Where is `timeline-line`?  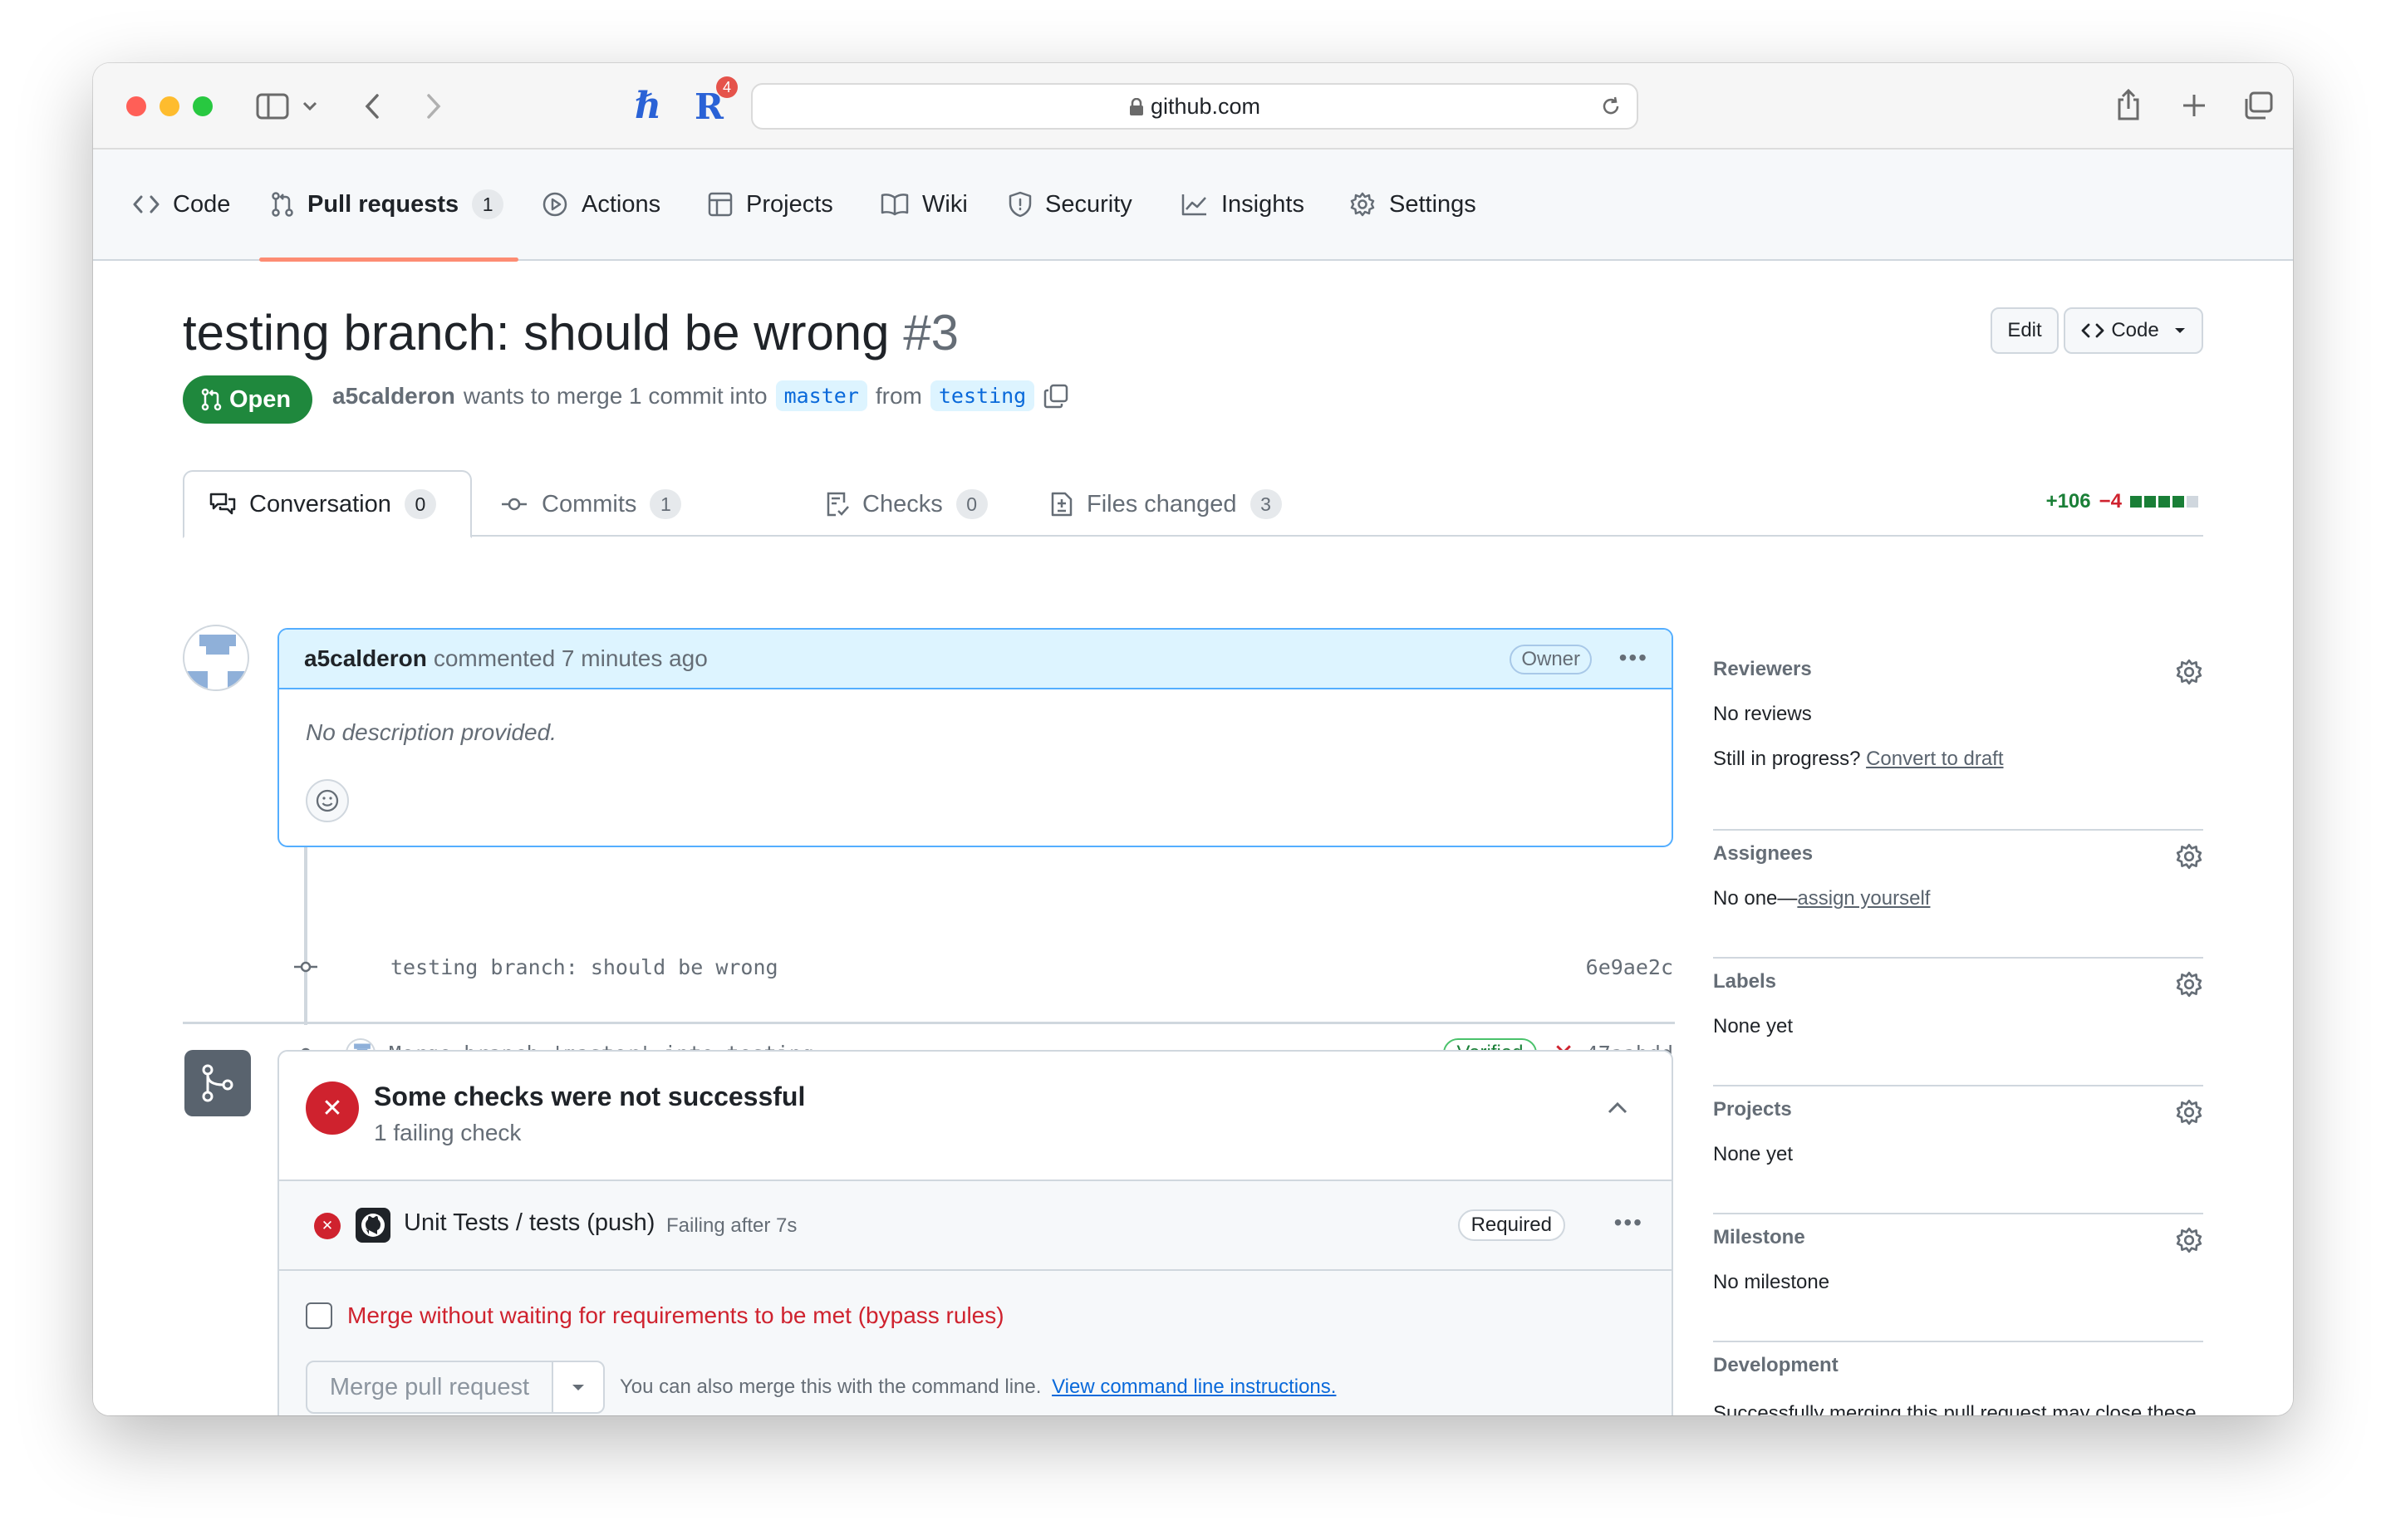
timeline-line is located at coordinates (305, 936).